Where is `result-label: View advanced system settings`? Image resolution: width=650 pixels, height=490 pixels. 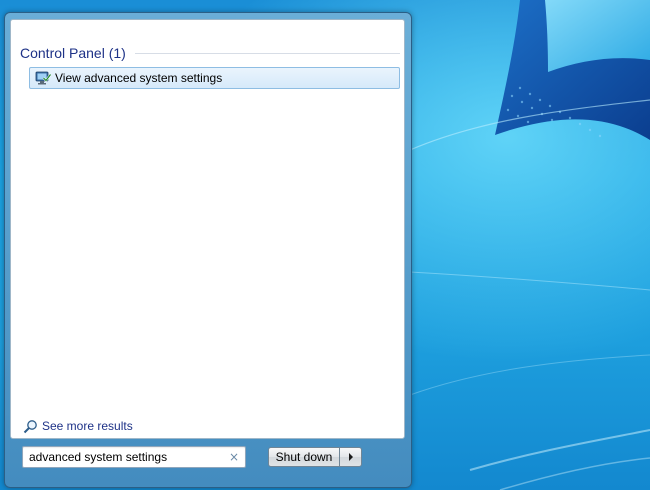
result-label: View advanced system settings is located at coordinates (139, 78).